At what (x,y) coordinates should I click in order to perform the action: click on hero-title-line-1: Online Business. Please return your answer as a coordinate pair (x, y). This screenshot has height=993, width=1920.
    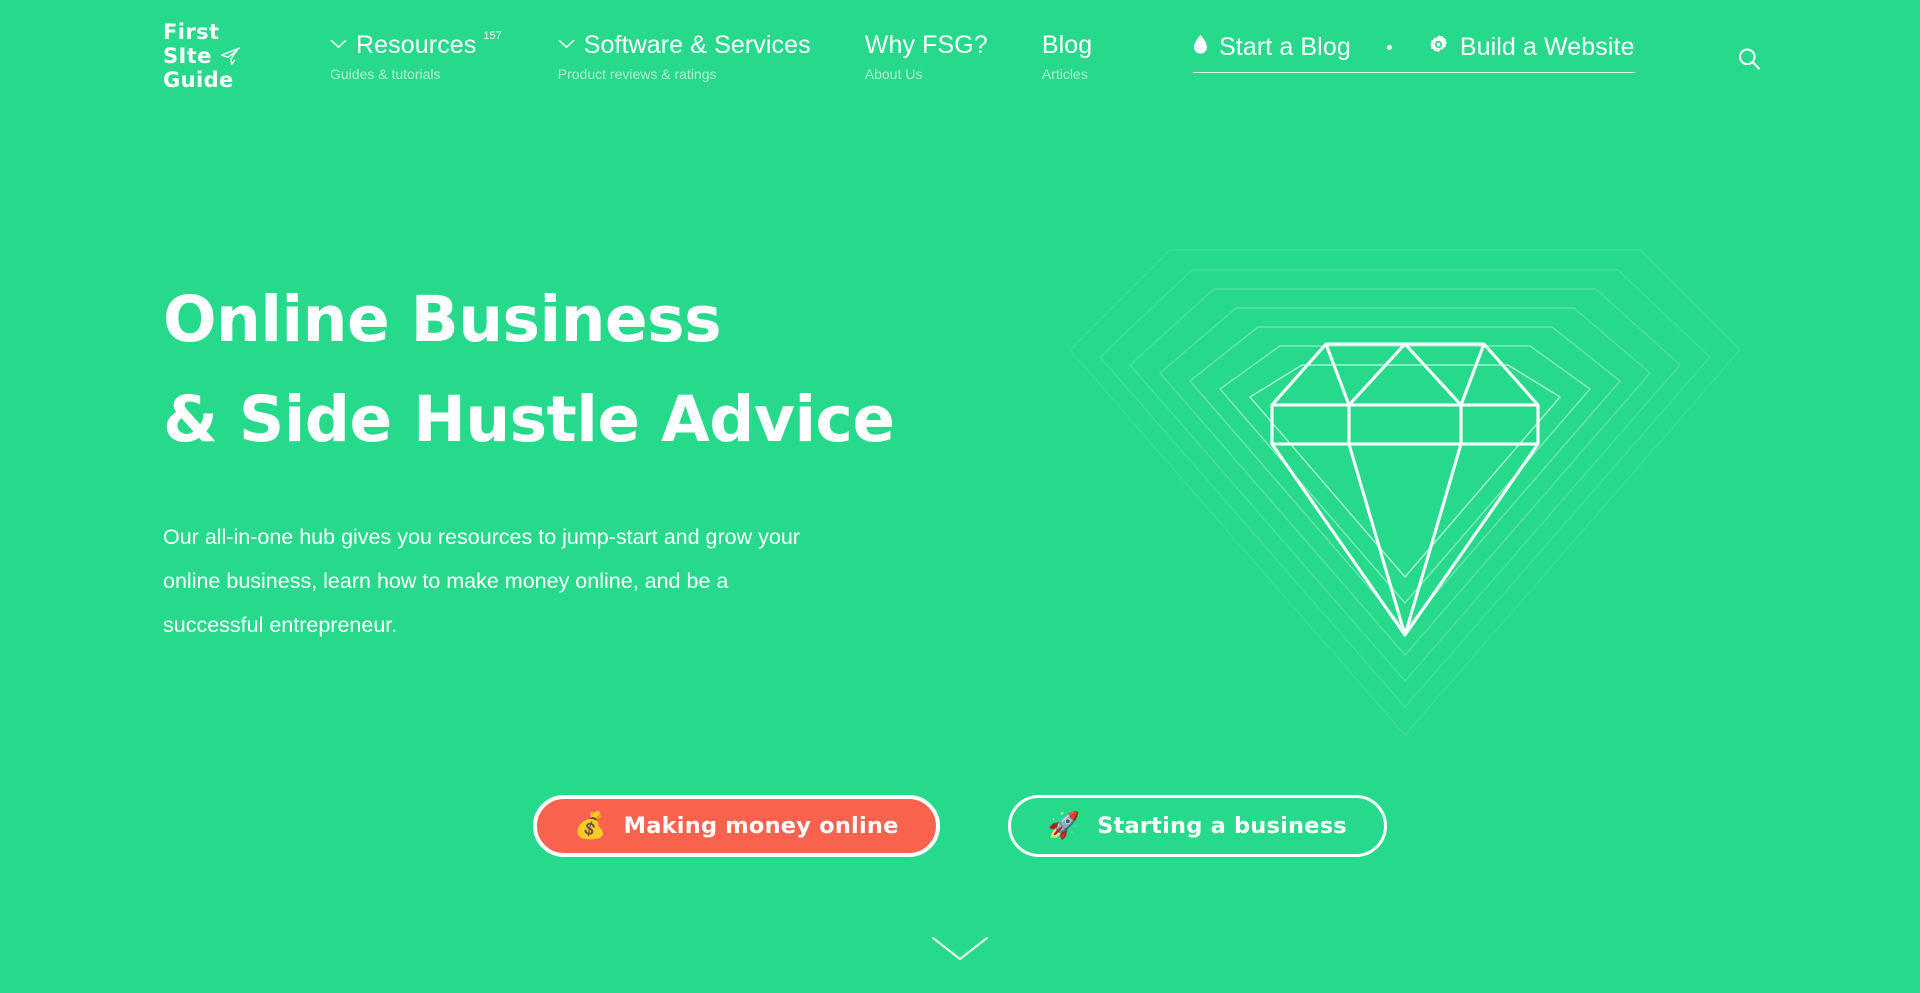
    Looking at the image, I should click on (442, 319).